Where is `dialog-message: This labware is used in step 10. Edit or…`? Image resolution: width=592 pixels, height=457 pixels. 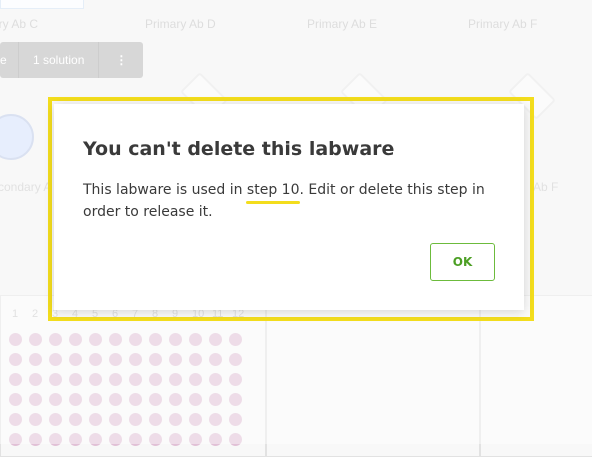 dialog-message: This labware is used in step 10. Edit or… is located at coordinates (288, 201).